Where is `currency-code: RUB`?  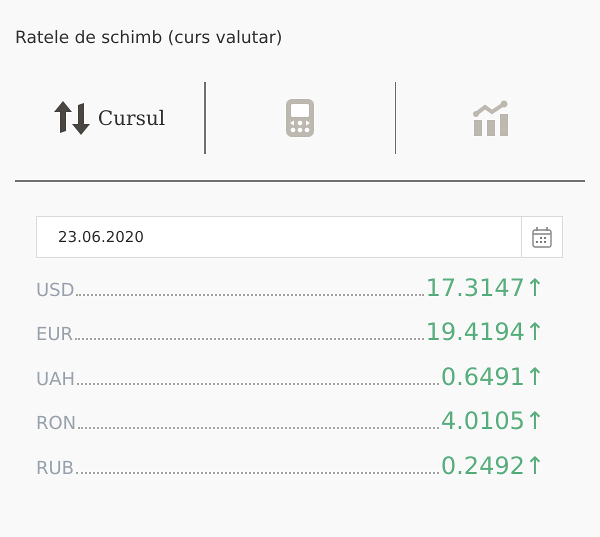
currency-code: RUB is located at coordinates (55, 468).